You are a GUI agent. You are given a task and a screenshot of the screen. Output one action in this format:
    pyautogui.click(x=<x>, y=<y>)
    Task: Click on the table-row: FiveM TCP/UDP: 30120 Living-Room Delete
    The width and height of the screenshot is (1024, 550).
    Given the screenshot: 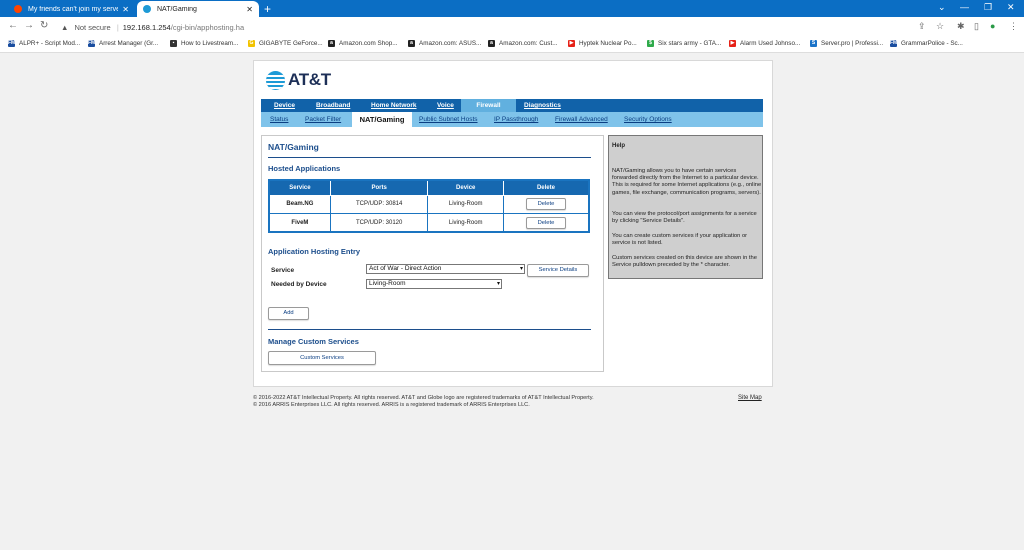 What is the action you would take?
    pyautogui.click(x=429, y=223)
    